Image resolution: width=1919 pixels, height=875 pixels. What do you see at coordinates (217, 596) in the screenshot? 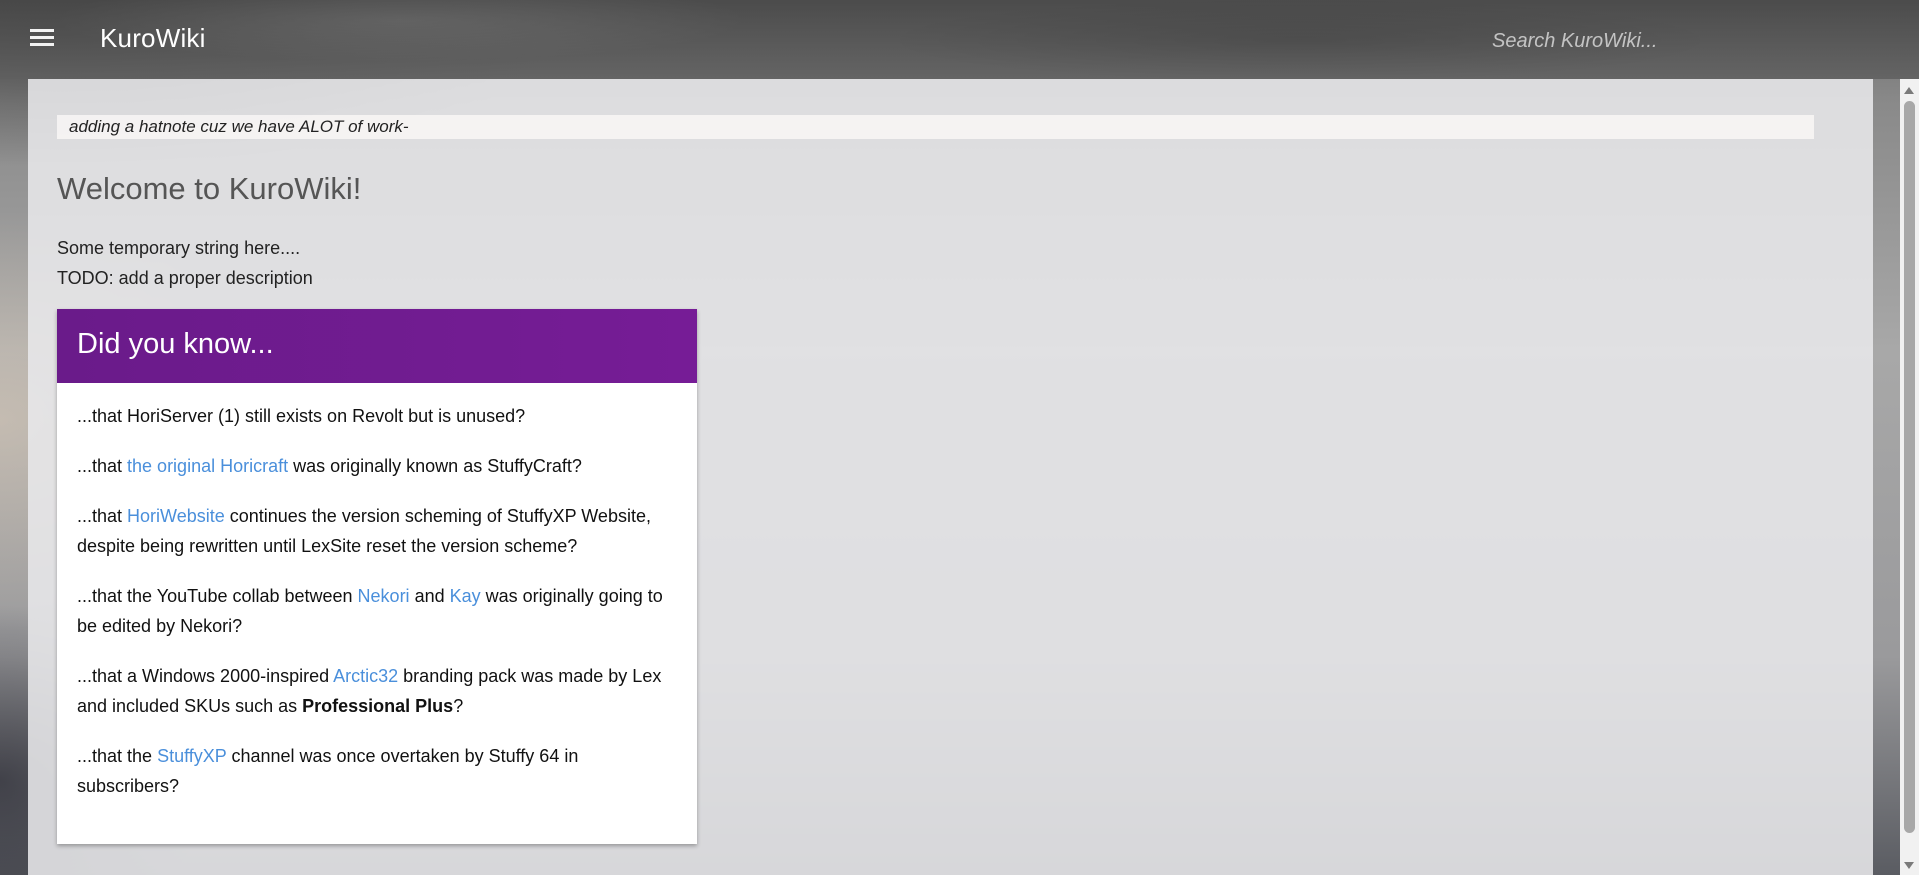
I see `fact-text: ...that the YouTube collab between` at bounding box center [217, 596].